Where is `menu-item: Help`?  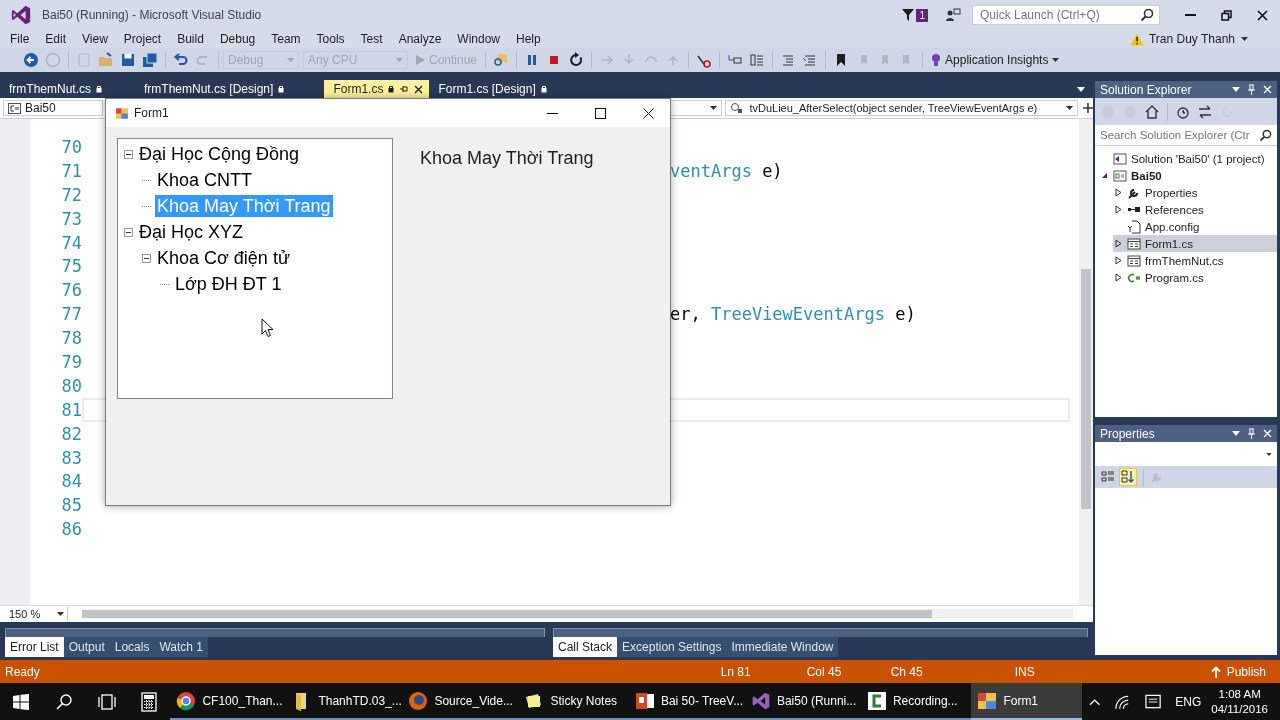
menu-item: Help is located at coordinates (528, 39).